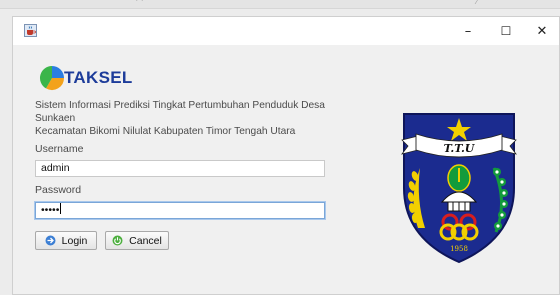 The height and width of the screenshot is (295, 560). Describe the element at coordinates (98, 77) in the screenshot. I see `app-title: TAKSEL` at that location.